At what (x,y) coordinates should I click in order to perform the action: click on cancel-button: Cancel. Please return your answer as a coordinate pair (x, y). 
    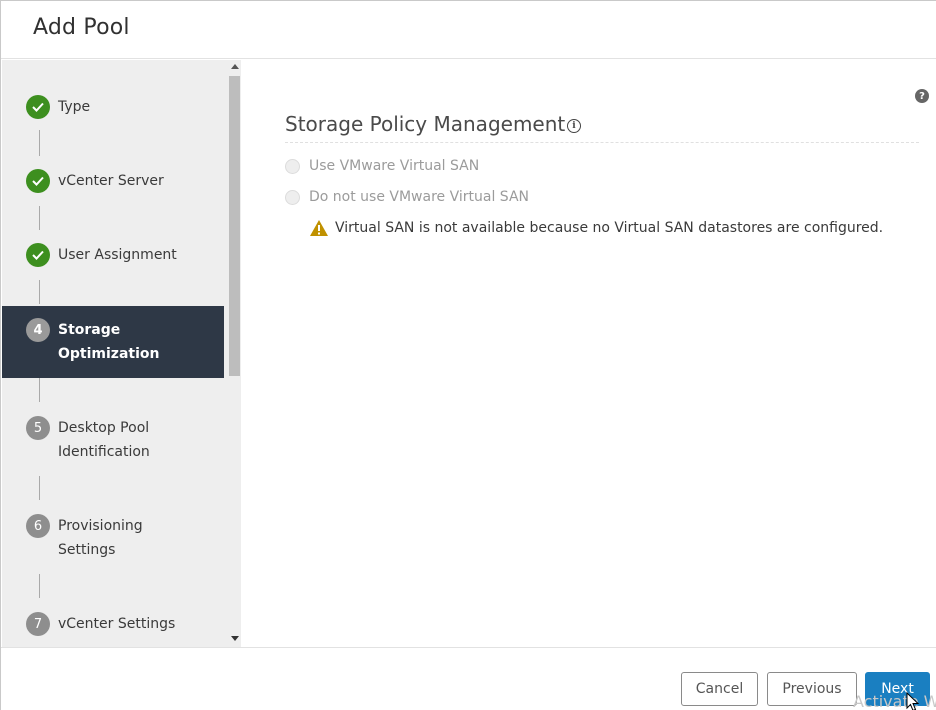
    Looking at the image, I should click on (719, 689).